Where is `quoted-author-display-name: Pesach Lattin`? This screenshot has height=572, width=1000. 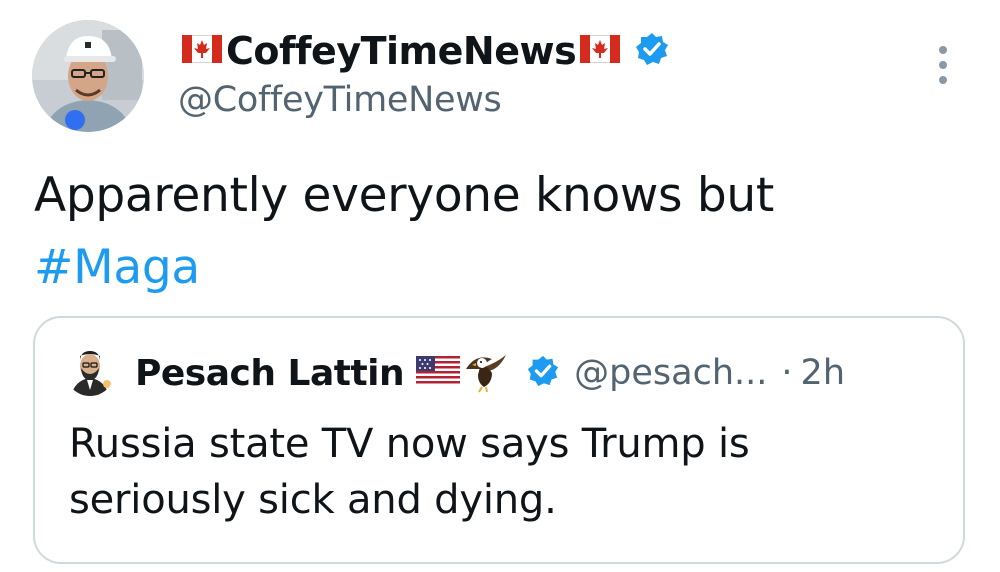 quoted-author-display-name: Pesach Lattin is located at coordinates (270, 373).